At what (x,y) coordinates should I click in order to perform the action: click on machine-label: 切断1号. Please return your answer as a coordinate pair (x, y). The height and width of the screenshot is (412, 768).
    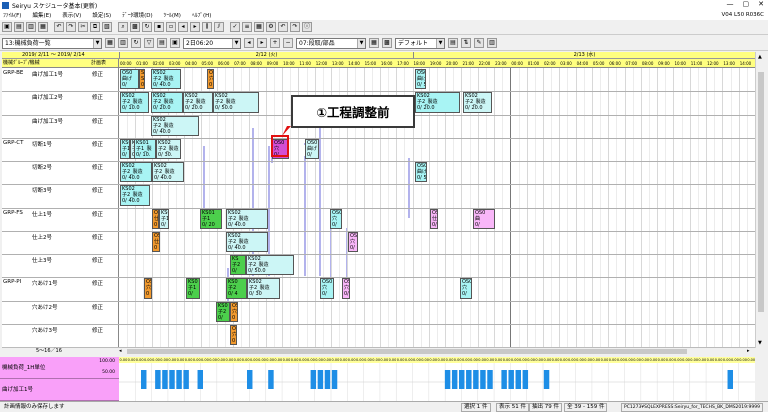
    Looking at the image, I should click on (42, 144).